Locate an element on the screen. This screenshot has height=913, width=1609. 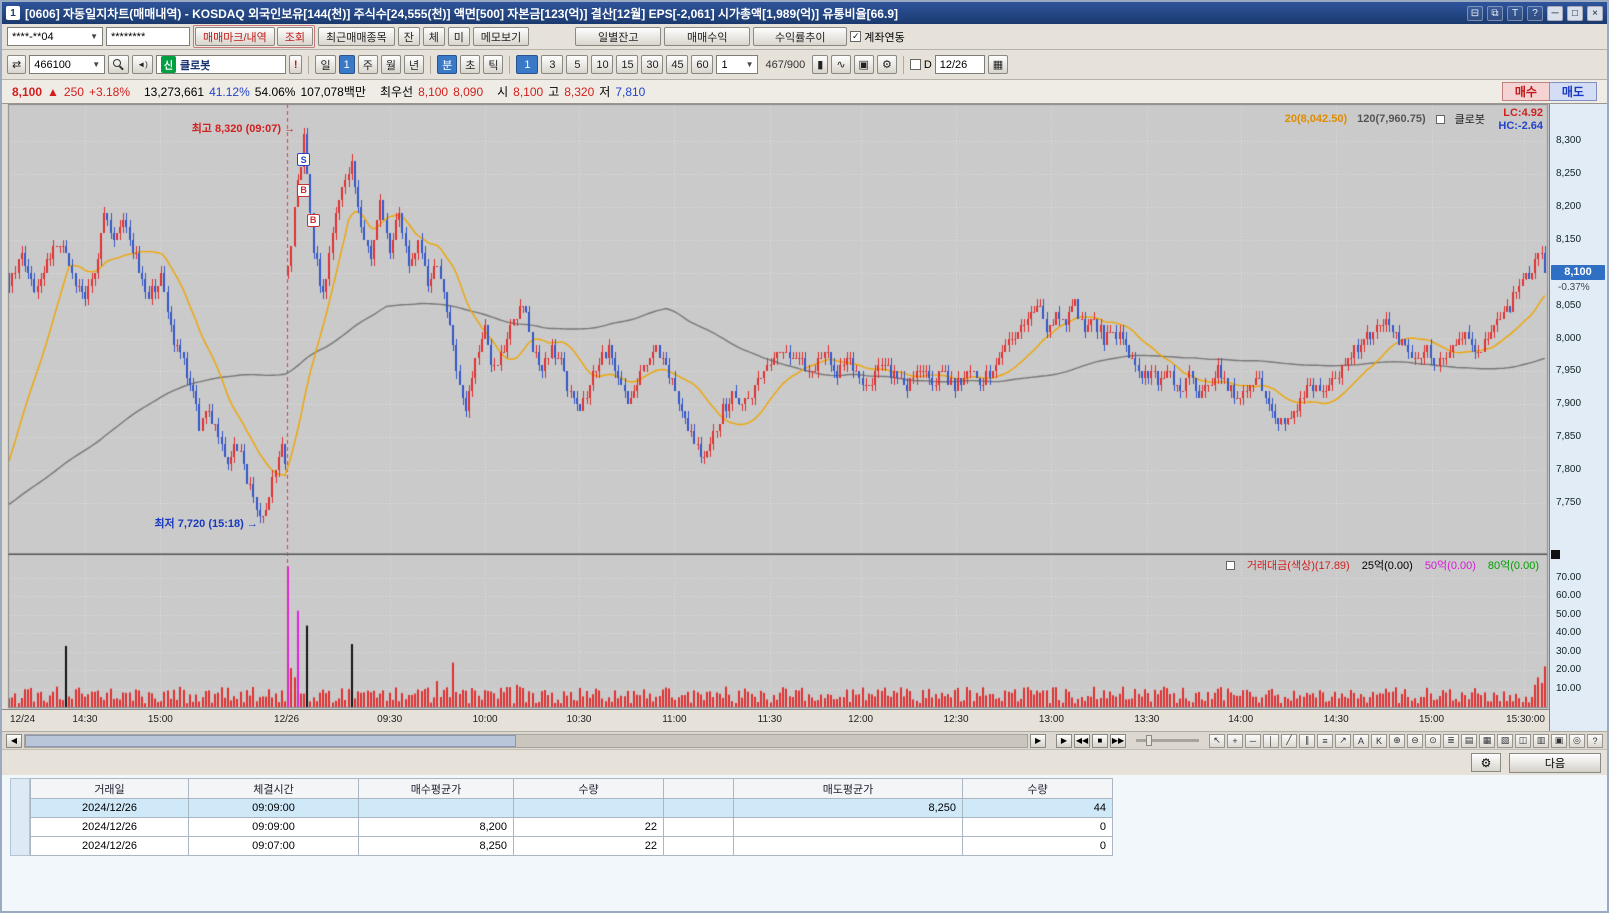
period-day-button: 일 is located at coordinates (325, 64).